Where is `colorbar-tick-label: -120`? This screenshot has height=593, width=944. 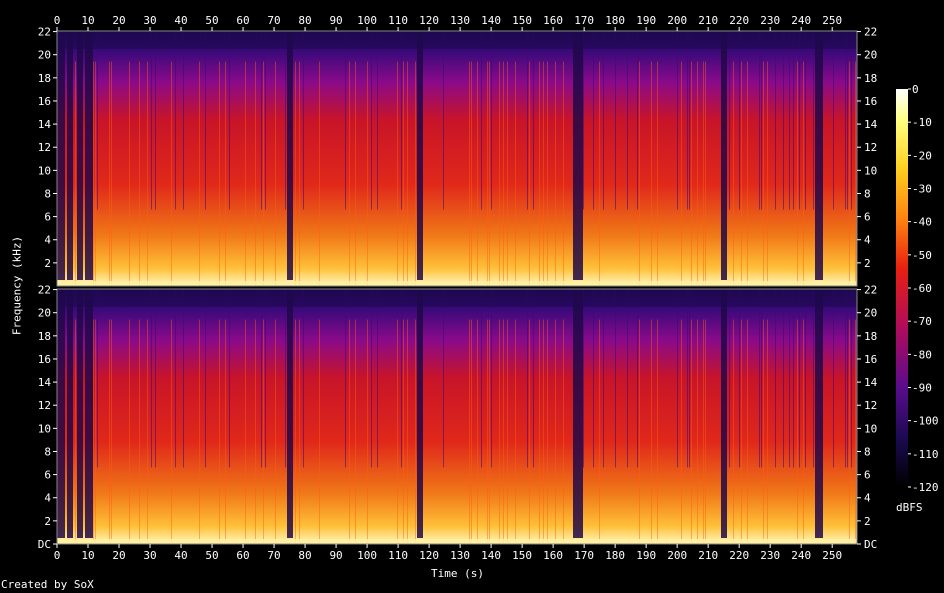 colorbar-tick-label: -120 is located at coordinates (925, 487).